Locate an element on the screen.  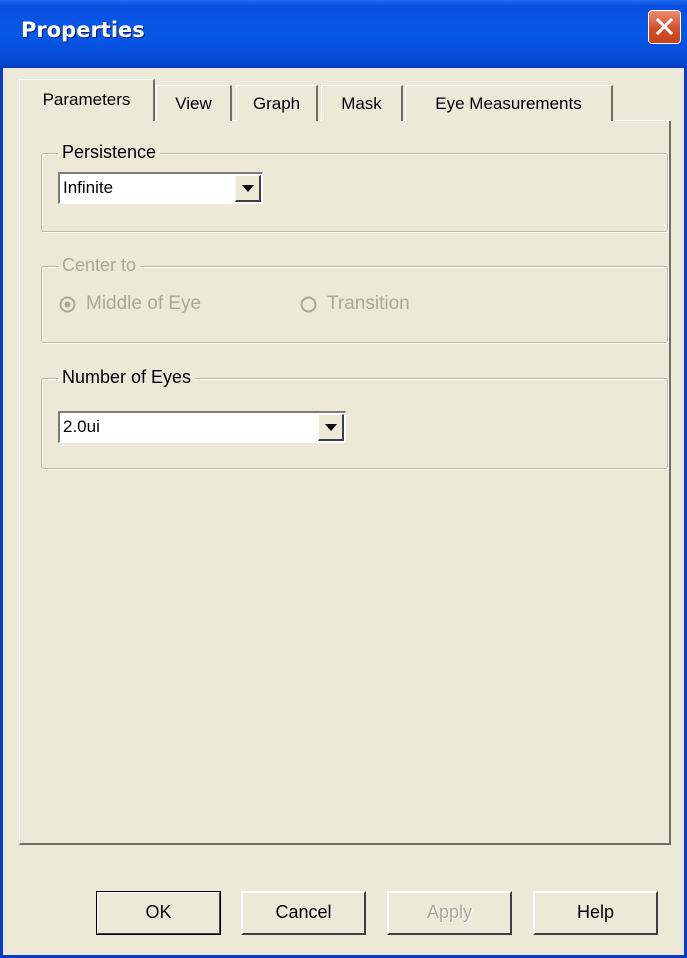
tab-eye-measurements-label: Eye Measurements is located at coordinates (508, 103).